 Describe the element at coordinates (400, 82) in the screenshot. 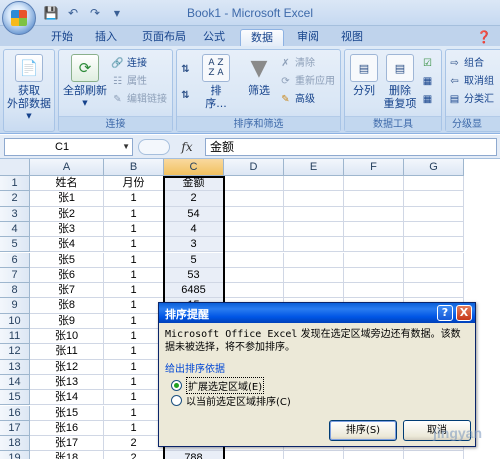

I see `remove-duplicates-button: ▤ 删除 重复项` at that location.